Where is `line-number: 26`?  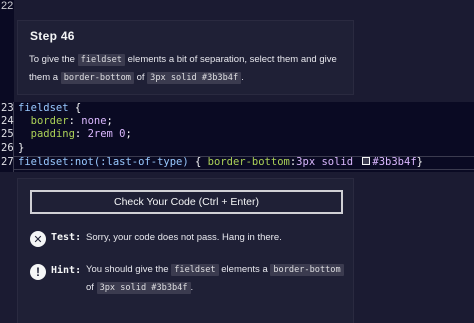
line-number: 26 is located at coordinates (7, 148).